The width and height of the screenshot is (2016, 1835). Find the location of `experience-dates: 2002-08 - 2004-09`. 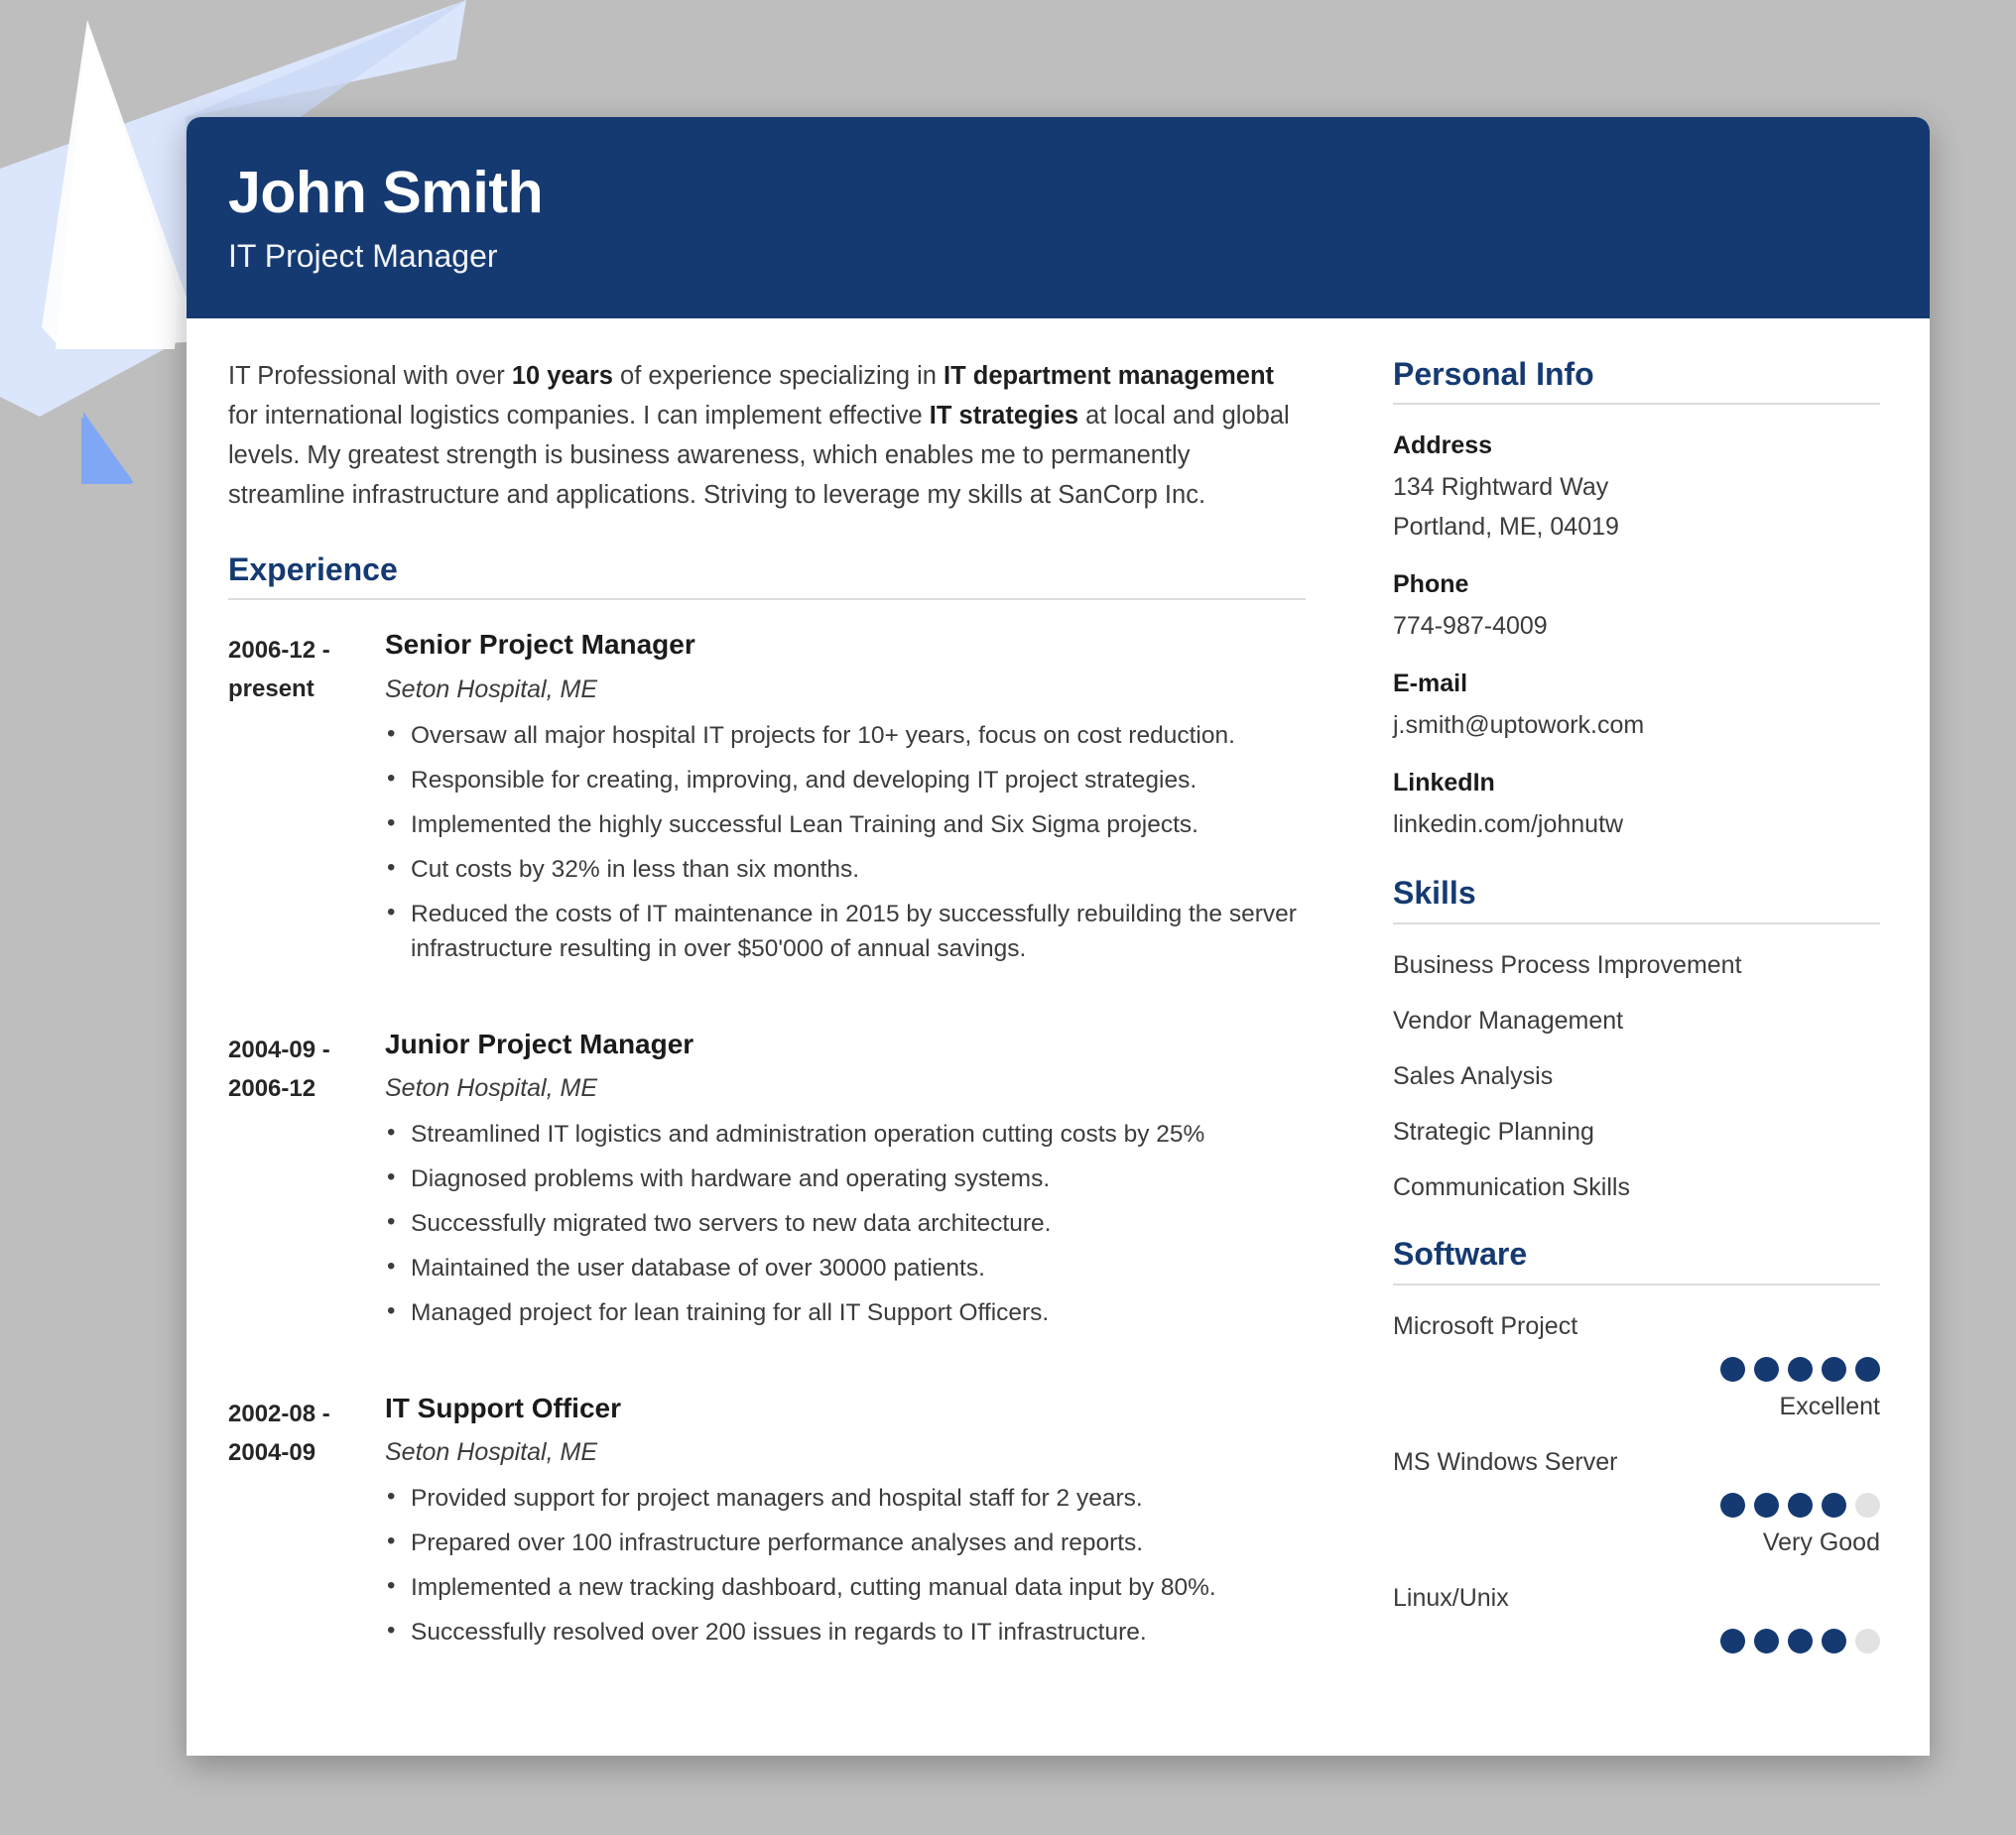

experience-dates: 2002-08 - 2004-09 is located at coordinates (306, 1521).